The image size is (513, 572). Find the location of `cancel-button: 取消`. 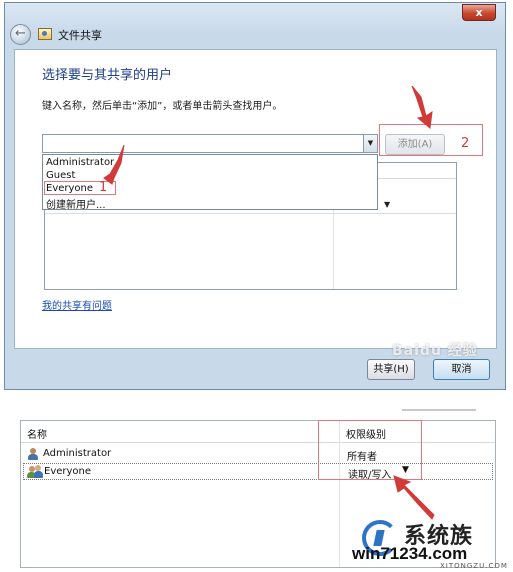

cancel-button: 取消 is located at coordinates (461, 369).